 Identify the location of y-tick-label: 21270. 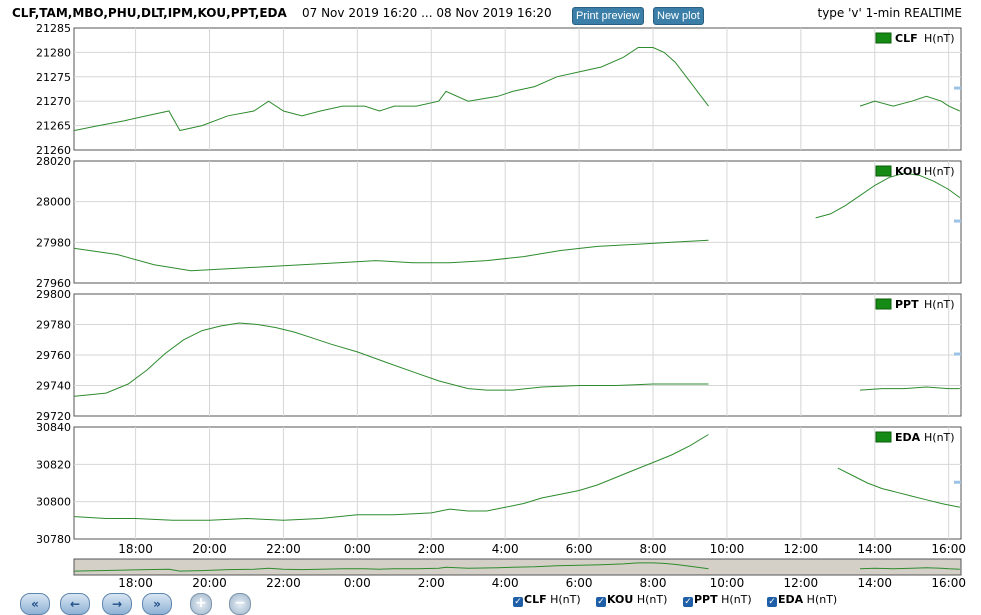
(53, 101).